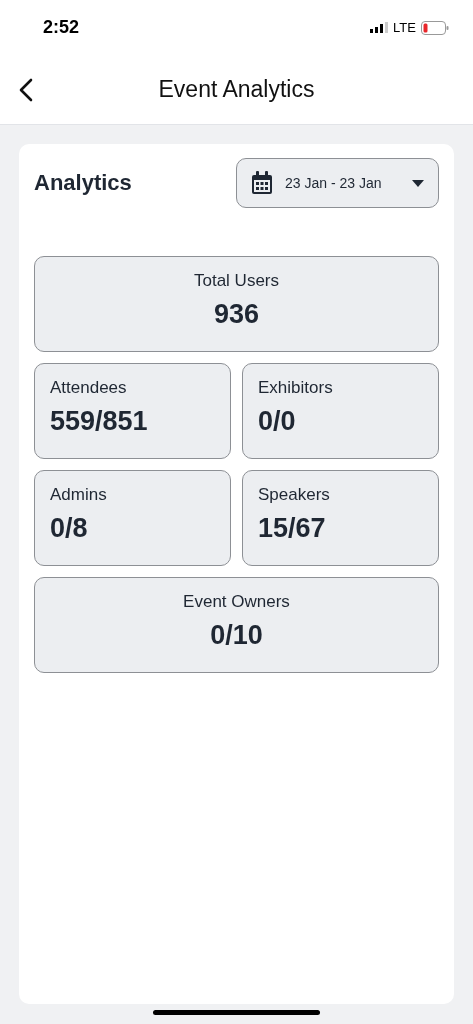  I want to click on signal-icon, so click(379, 27).